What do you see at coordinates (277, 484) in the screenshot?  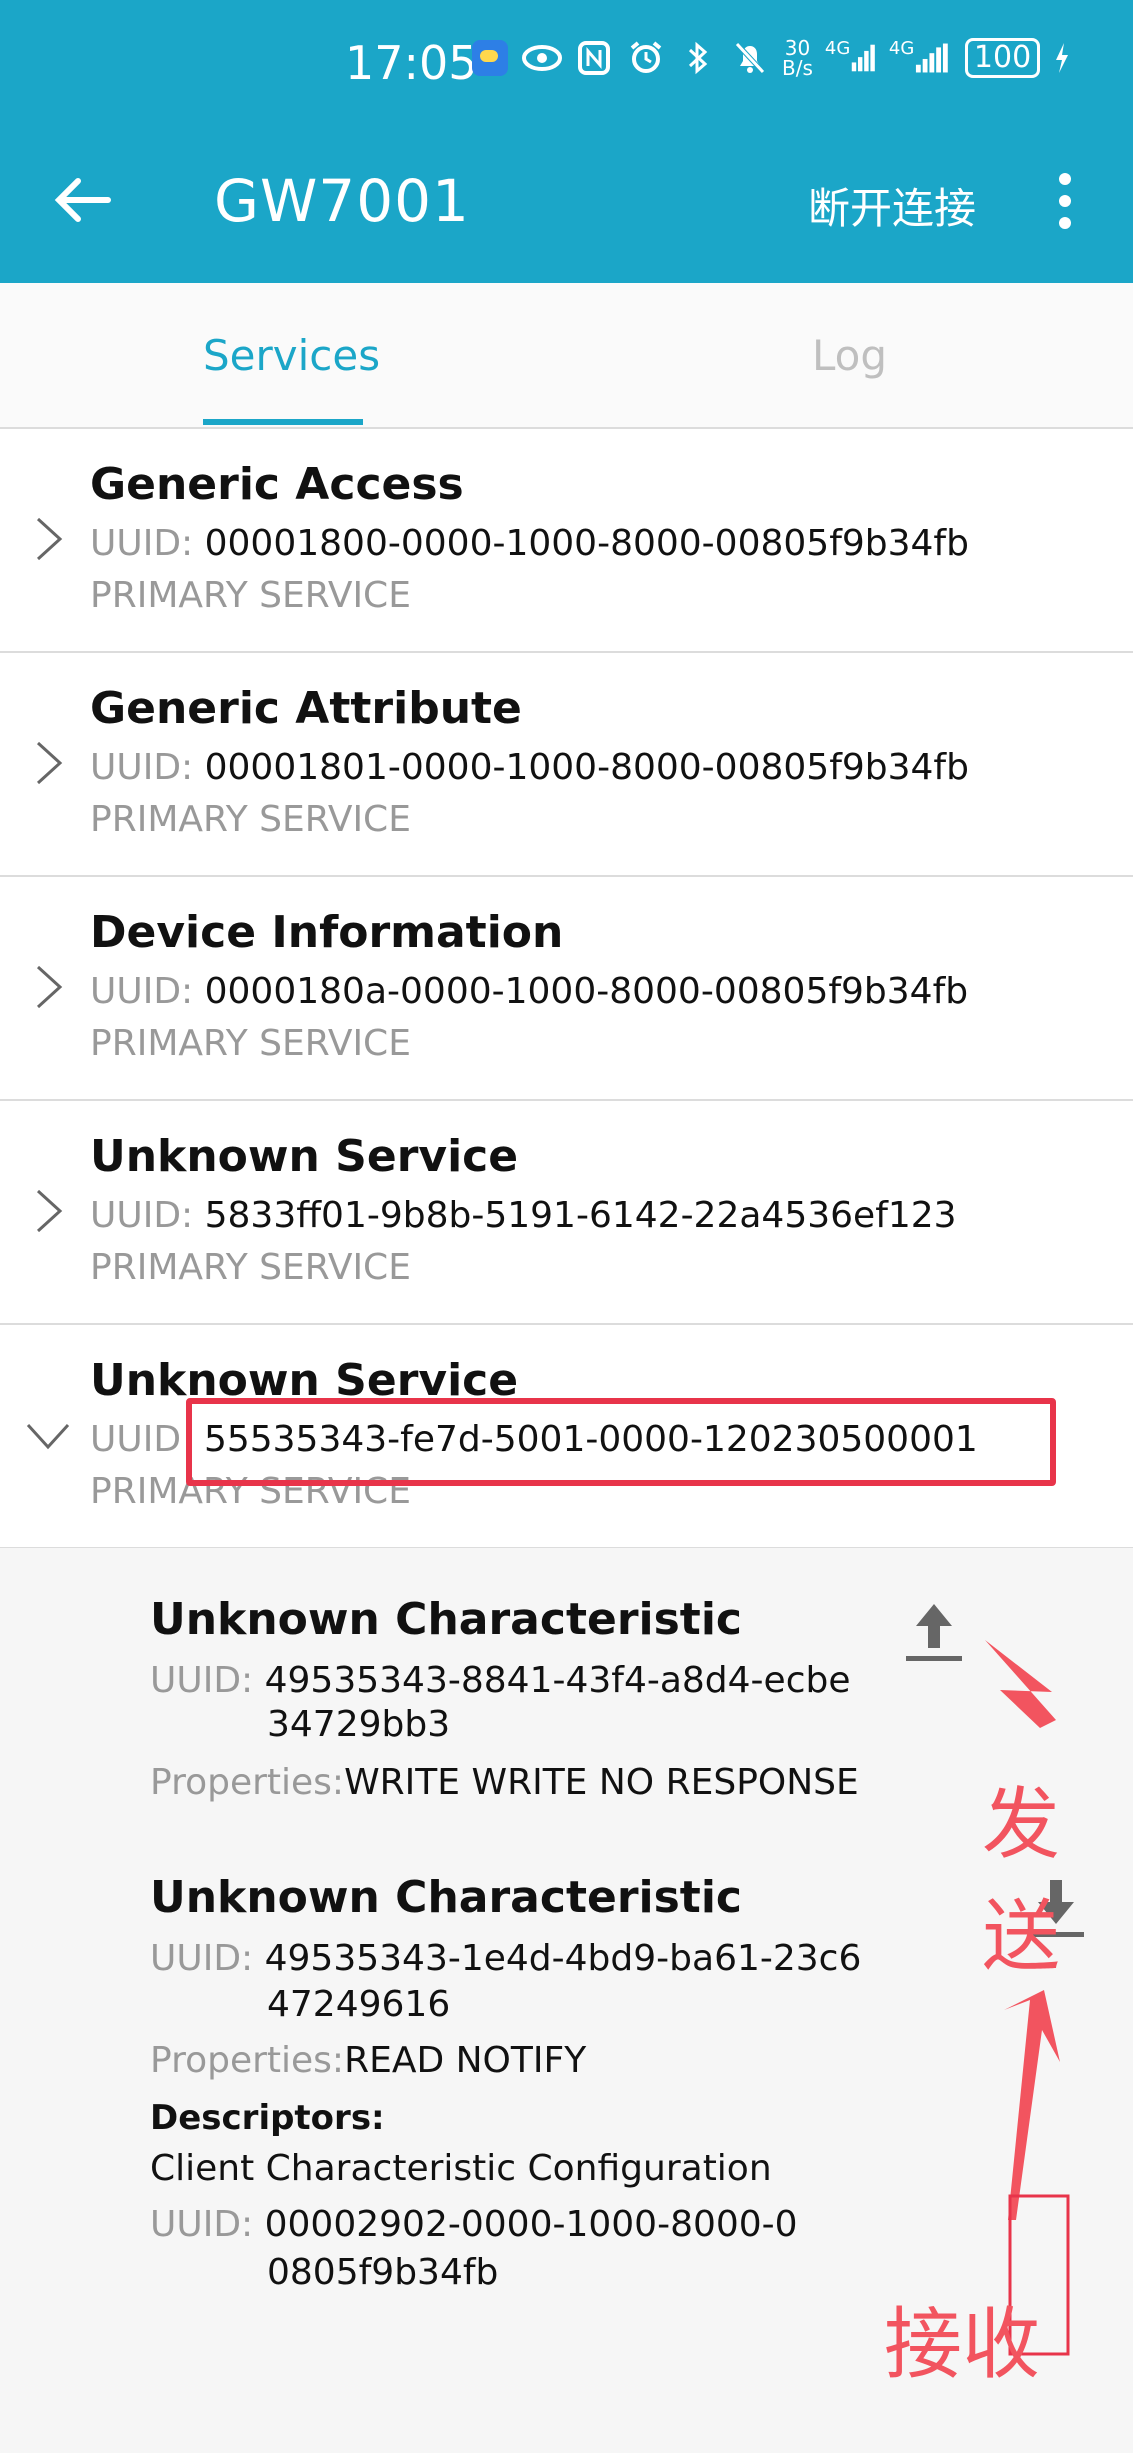 I see `service-name: Generic Access` at bounding box center [277, 484].